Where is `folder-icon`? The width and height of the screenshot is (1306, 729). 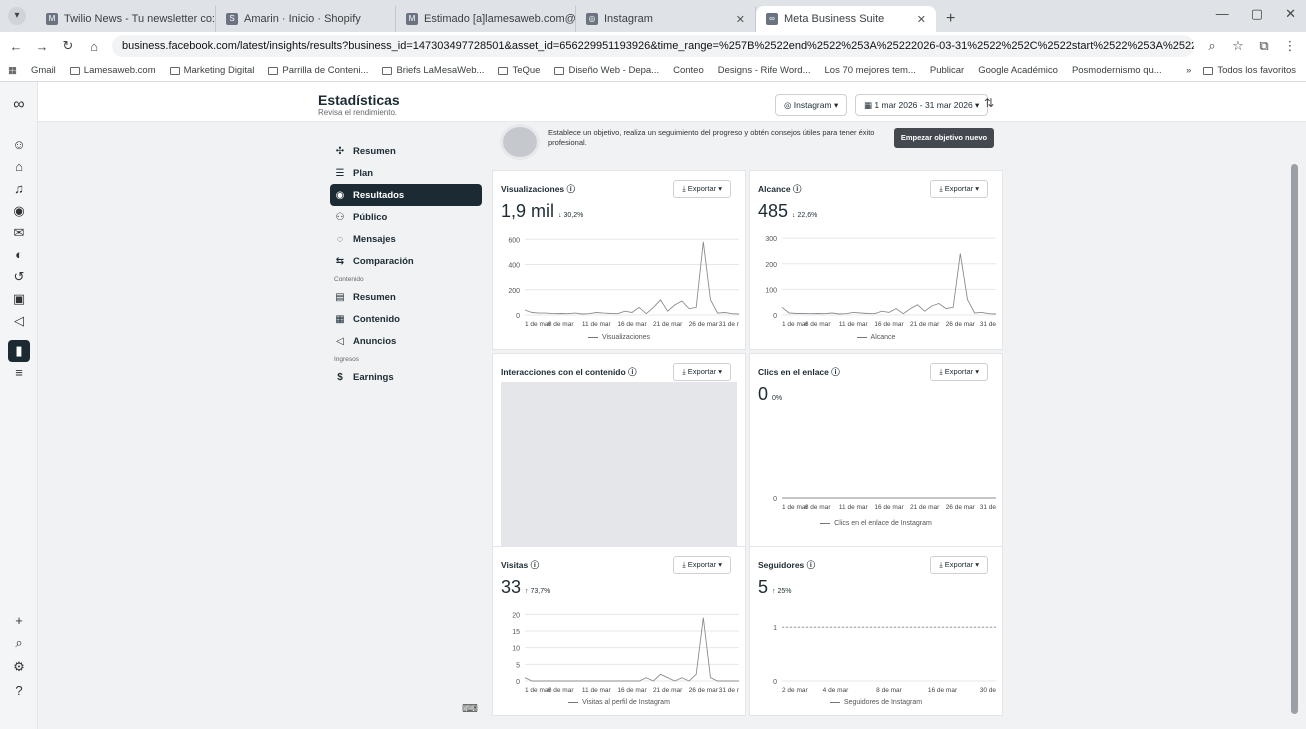
folder-icon is located at coordinates (1208, 70).